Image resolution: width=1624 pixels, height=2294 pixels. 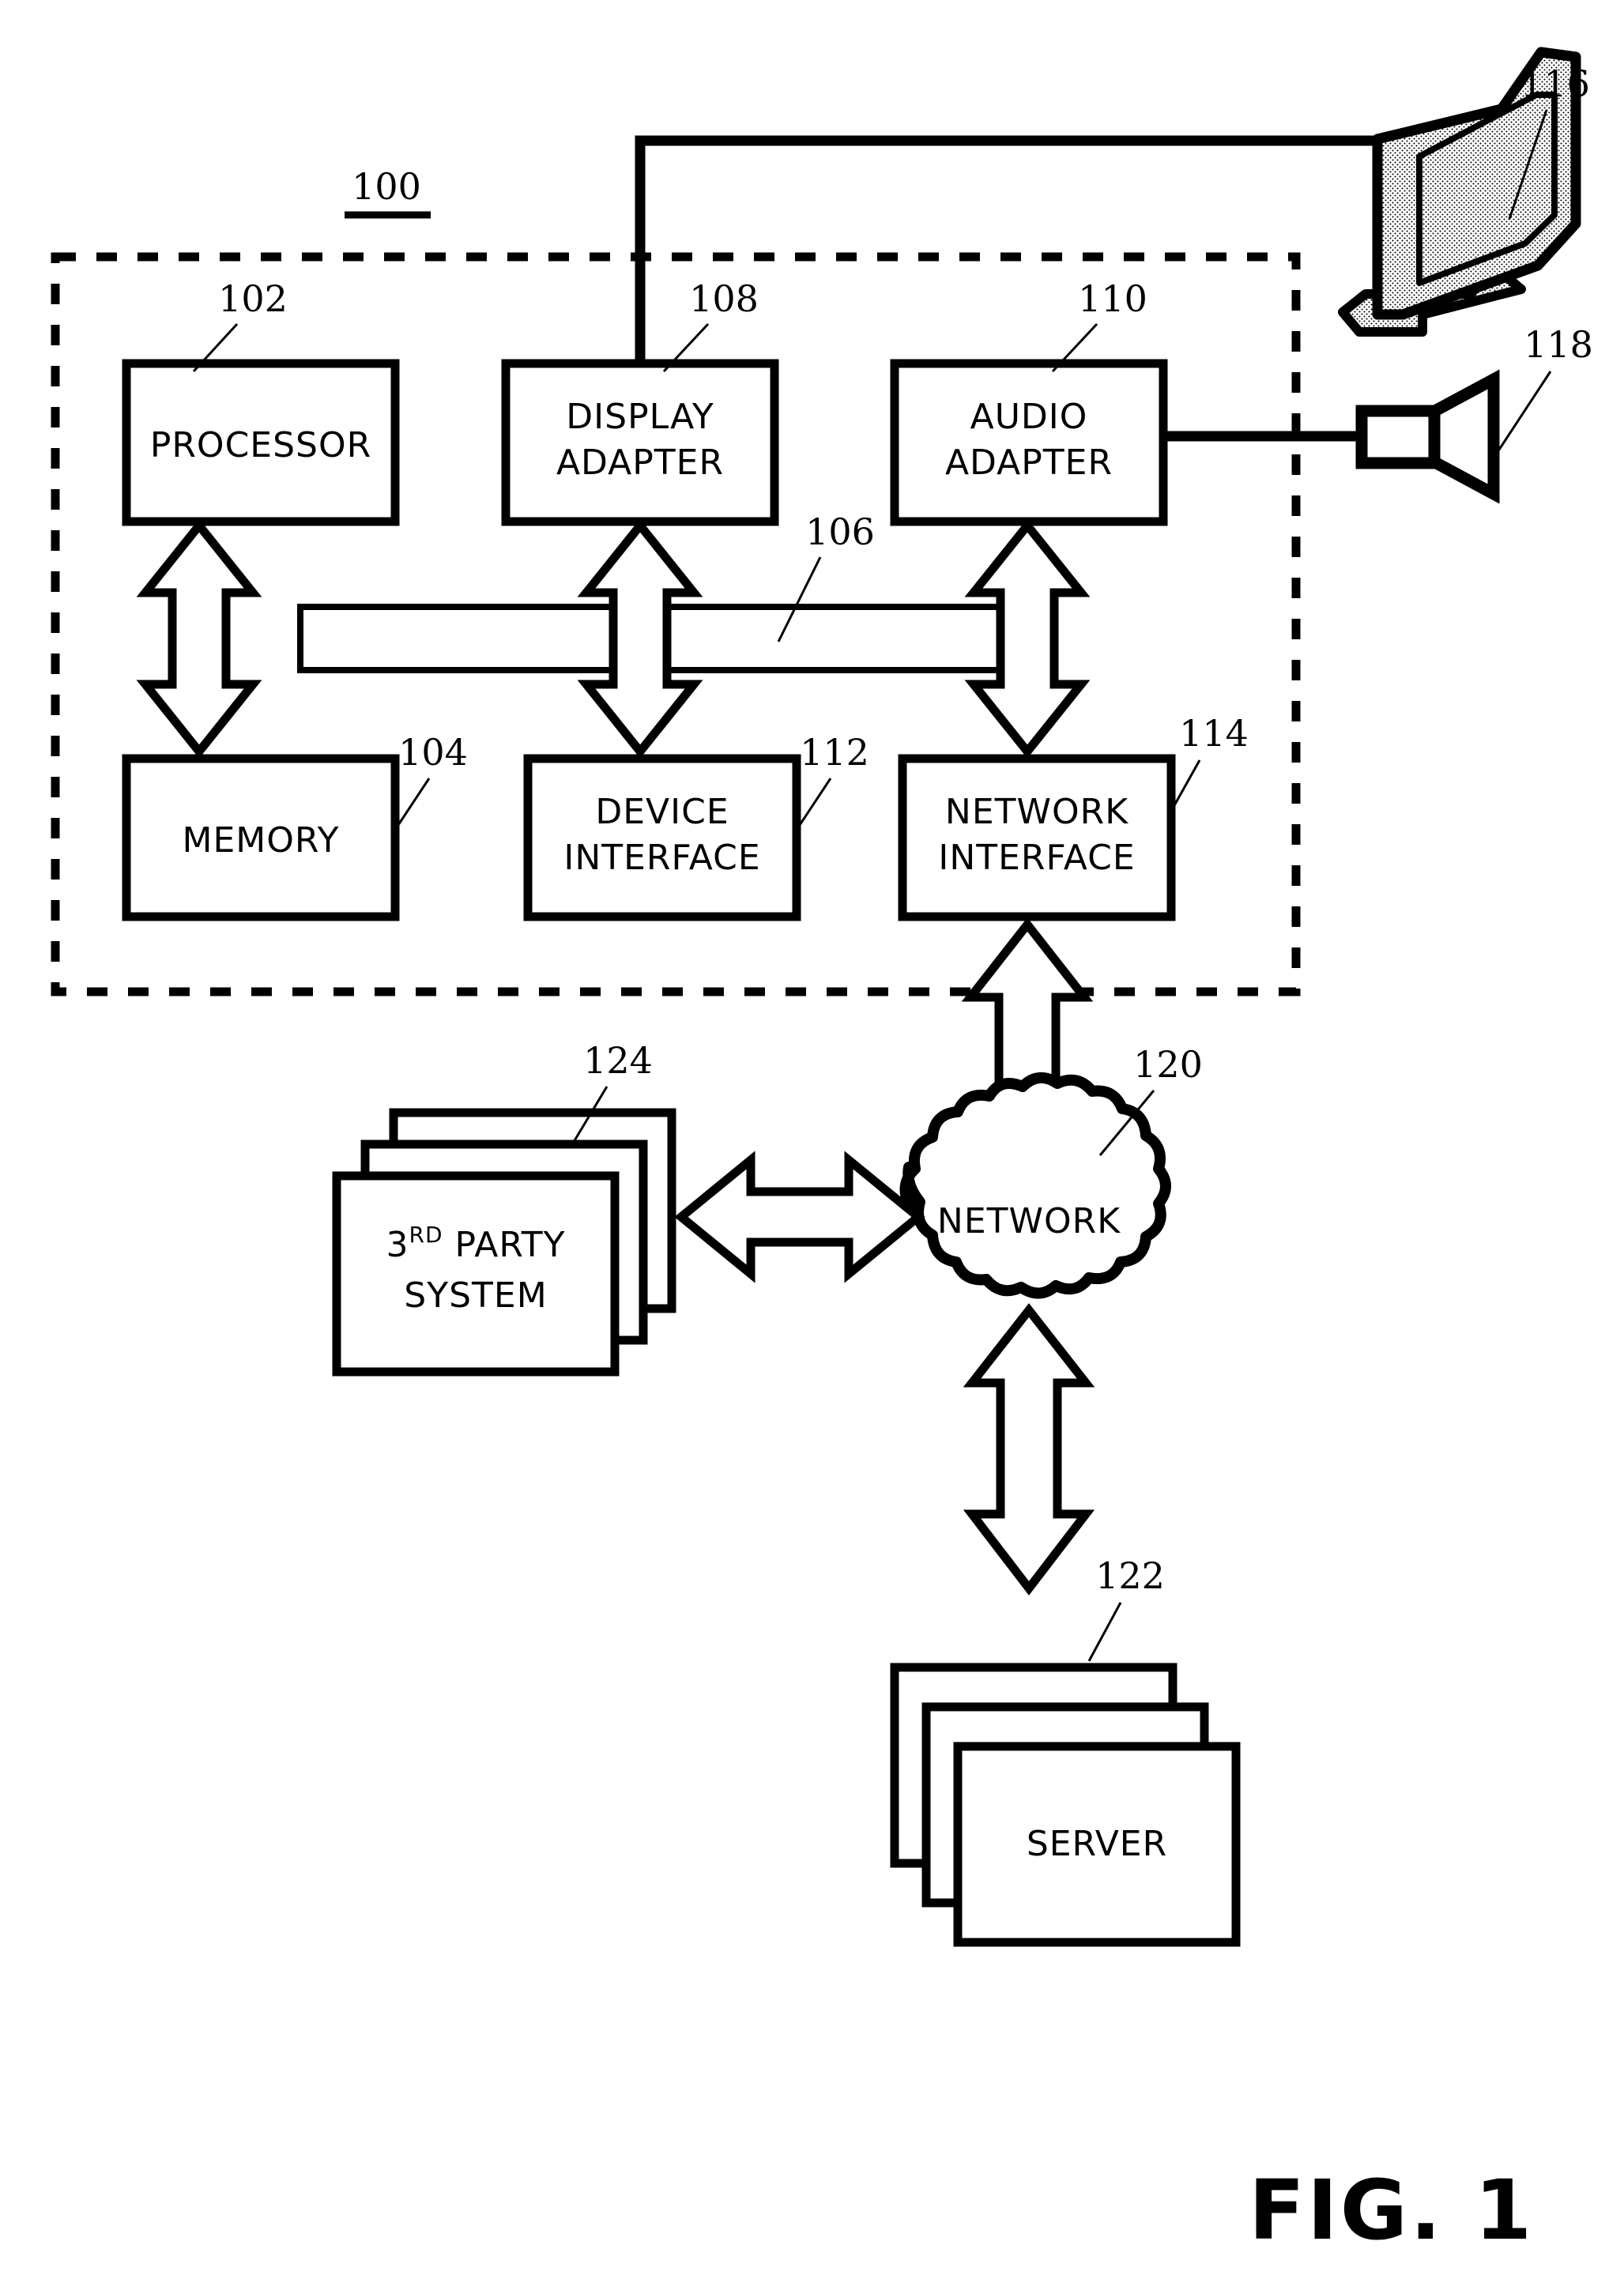 I want to click on third-party-sheet-front, so click(x=476, y=1274).